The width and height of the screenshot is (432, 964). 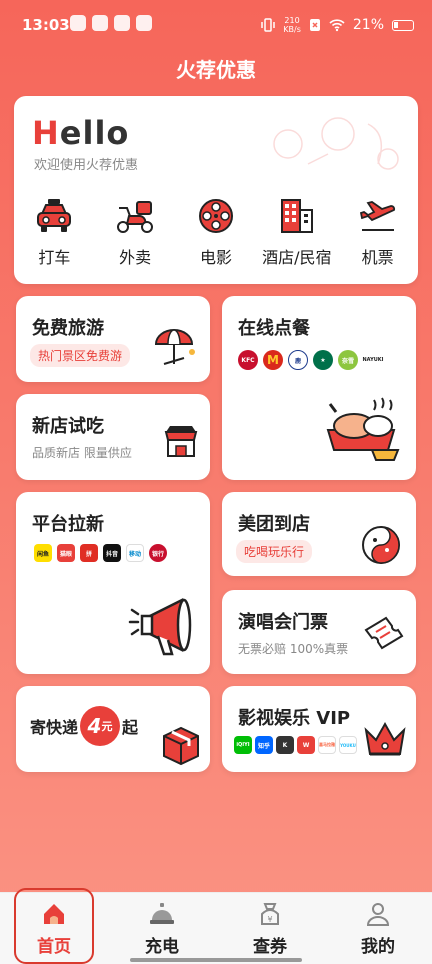 What do you see at coordinates (273, 360) in the screenshot?
I see `mcdonalds-logo-icon: M` at bounding box center [273, 360].